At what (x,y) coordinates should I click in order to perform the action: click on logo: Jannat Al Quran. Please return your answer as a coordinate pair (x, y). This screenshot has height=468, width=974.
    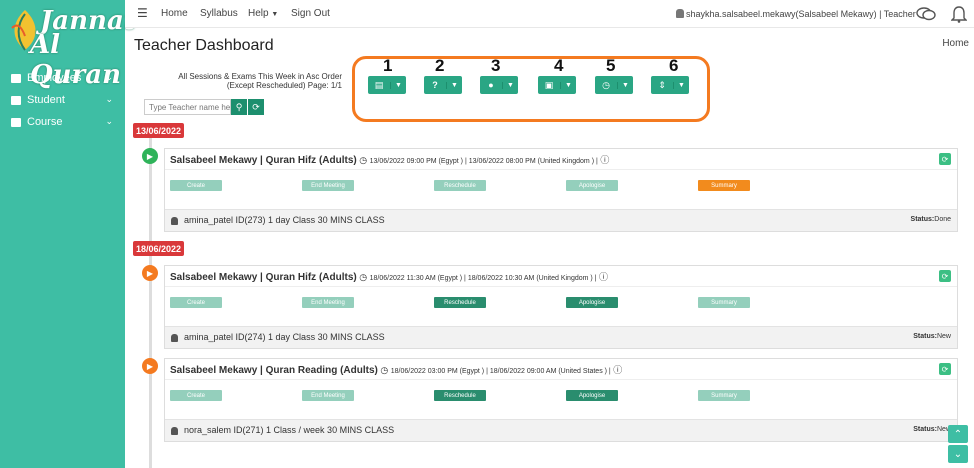
    Looking at the image, I should click on (68, 45).